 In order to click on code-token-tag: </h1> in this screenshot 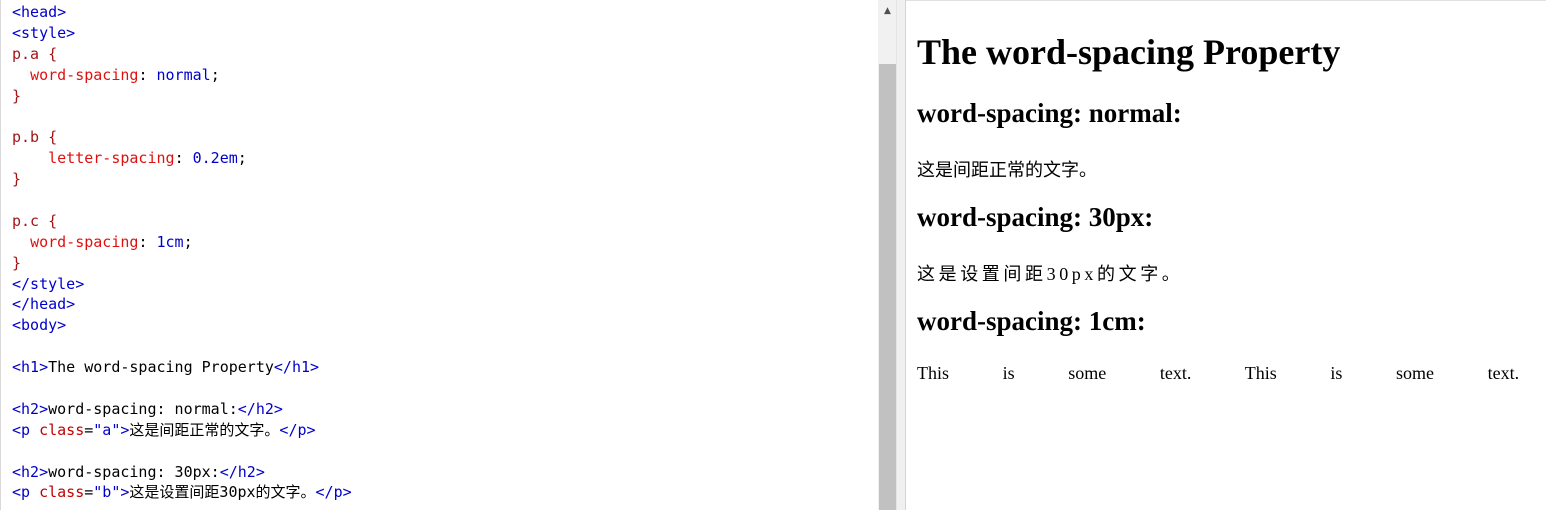, I will do `click(296, 367)`.